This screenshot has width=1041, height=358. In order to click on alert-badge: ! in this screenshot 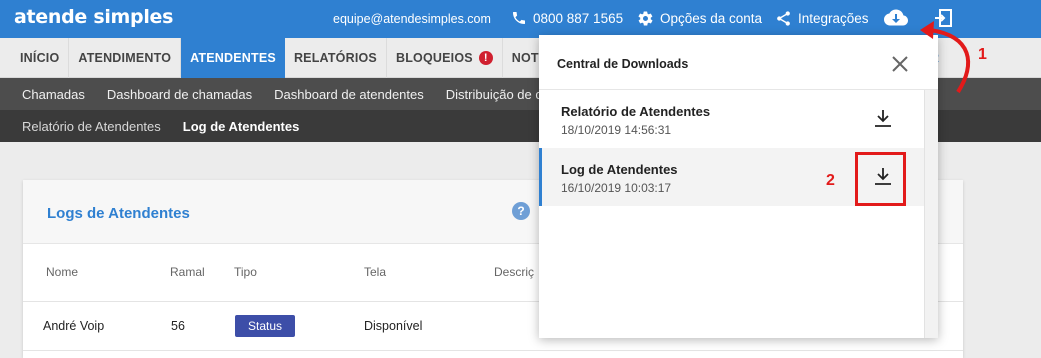, I will do `click(485, 58)`.